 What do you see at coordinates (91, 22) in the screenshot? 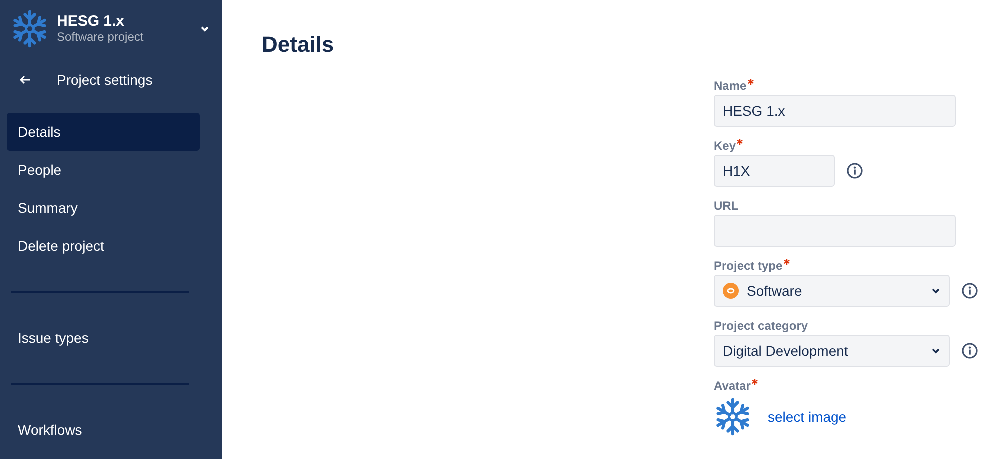
I see `project-name: HESG 1.x` at bounding box center [91, 22].